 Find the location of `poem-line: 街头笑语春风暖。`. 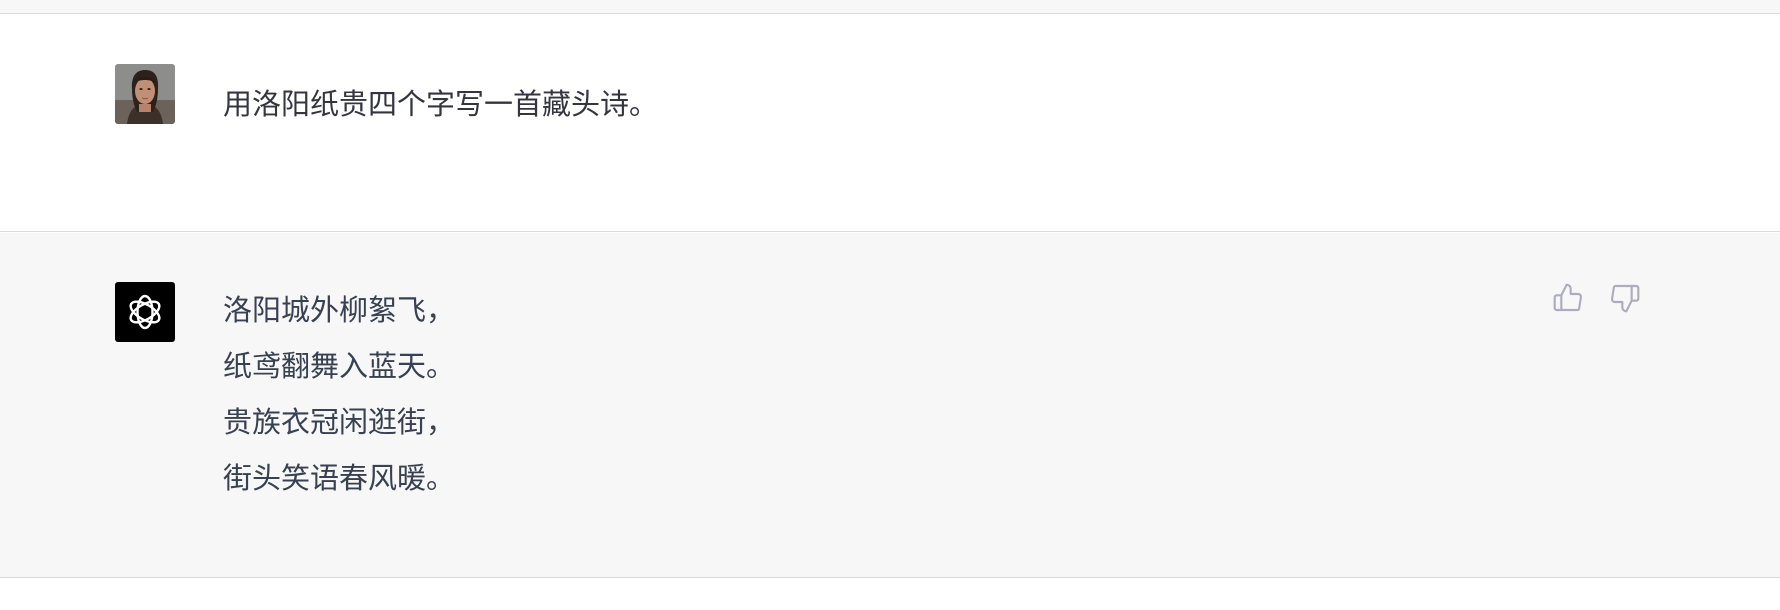

poem-line: 街头笑语春风暖。 is located at coordinates (339, 478).